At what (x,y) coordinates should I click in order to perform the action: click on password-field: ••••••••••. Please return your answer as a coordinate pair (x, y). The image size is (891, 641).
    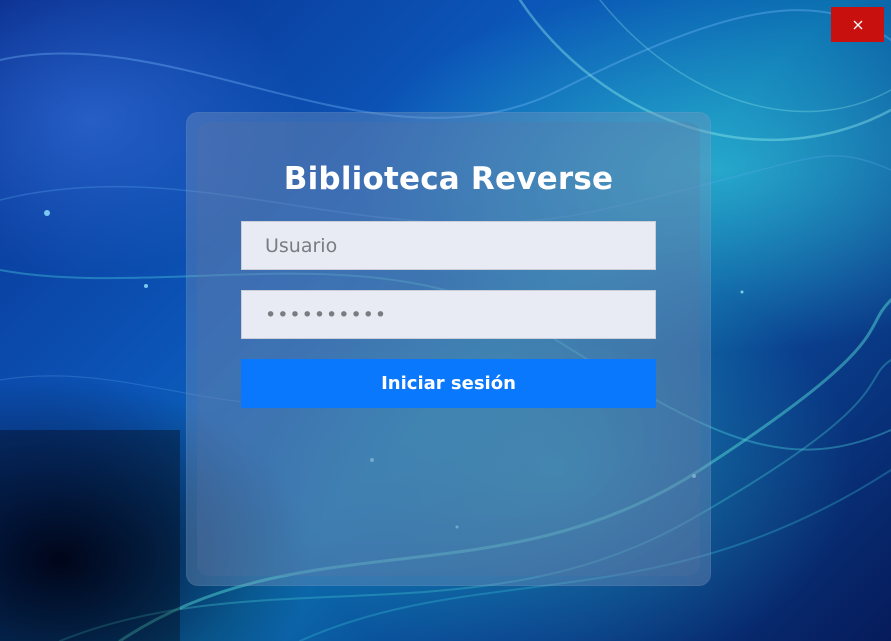
    Looking at the image, I should click on (448, 314).